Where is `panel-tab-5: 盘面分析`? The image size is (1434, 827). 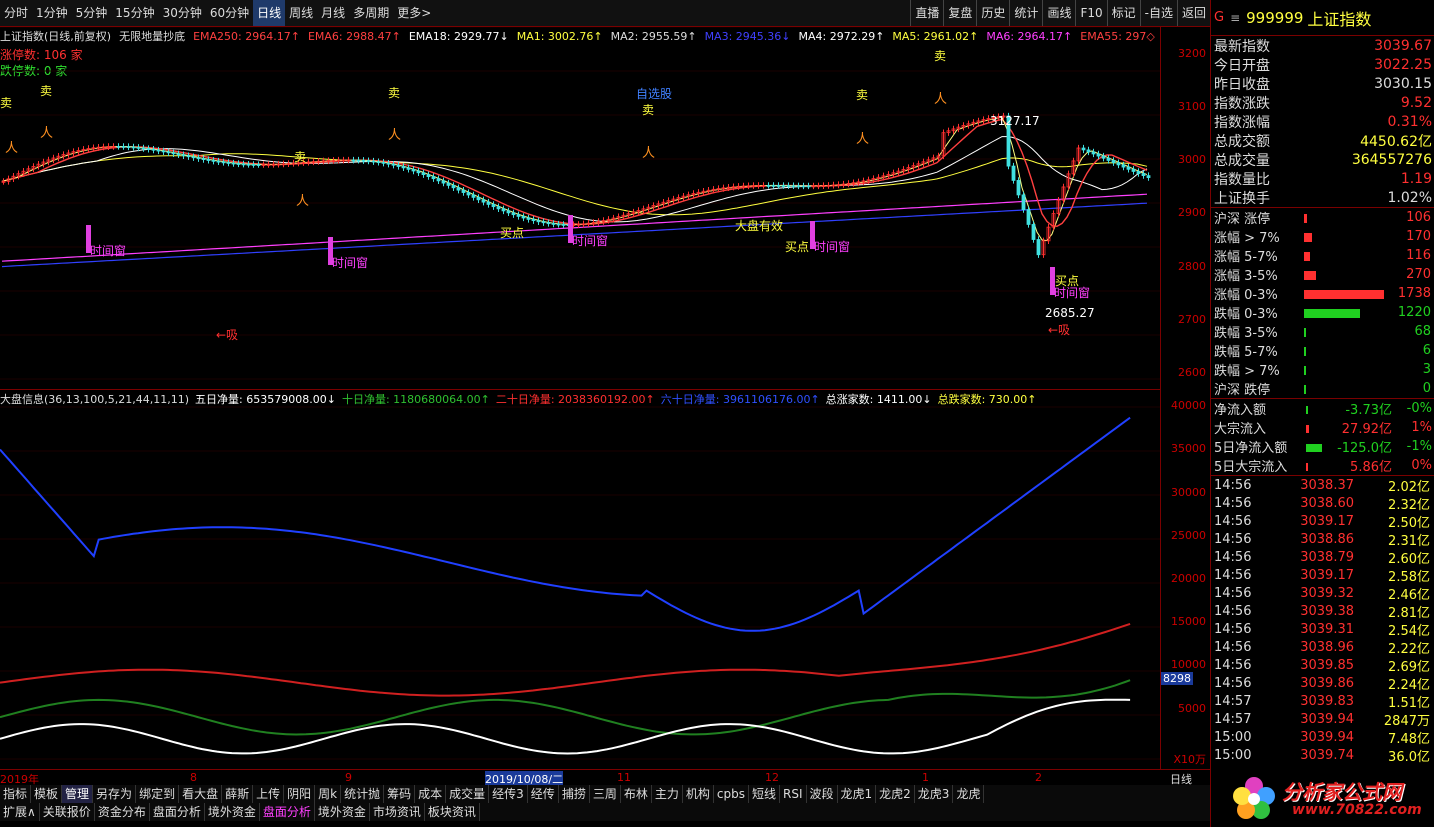 panel-tab-5: 盘面分析 is located at coordinates (287, 812).